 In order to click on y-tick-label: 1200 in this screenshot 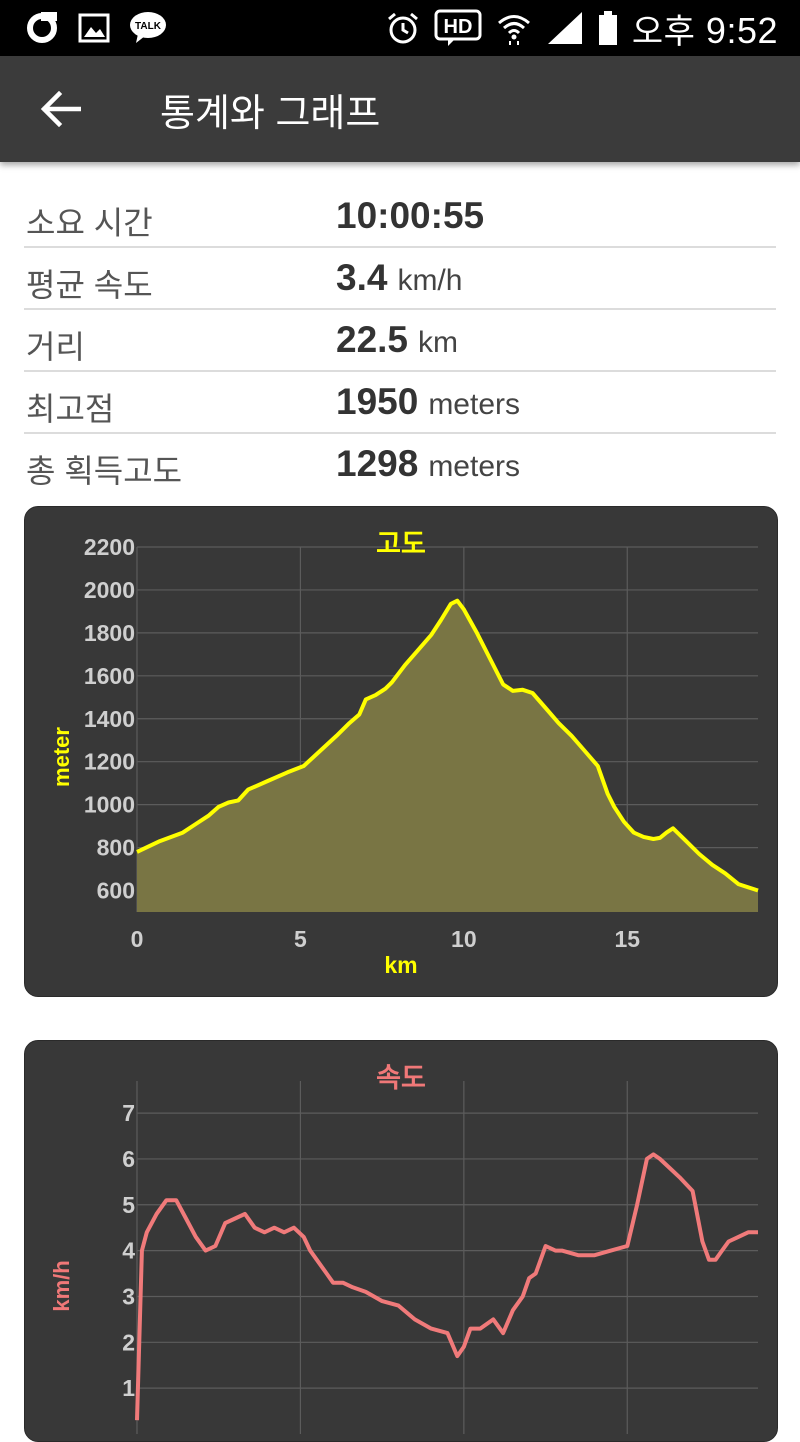, I will do `click(109, 762)`.